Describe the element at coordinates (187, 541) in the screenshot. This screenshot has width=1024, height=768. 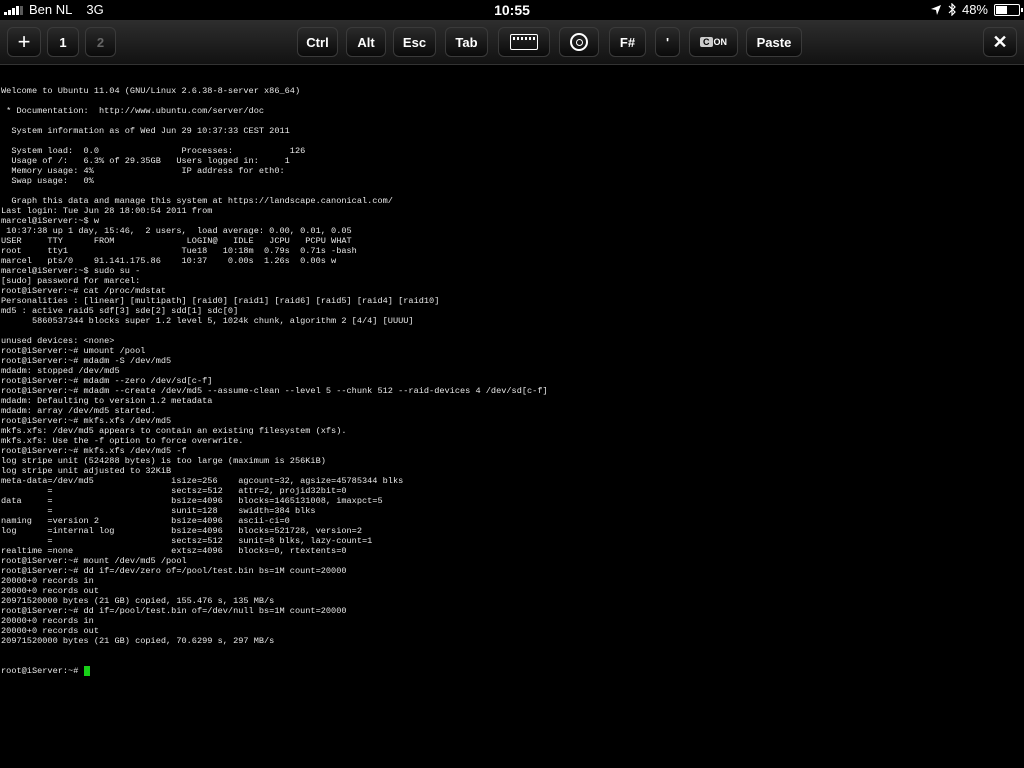
I see `terminal-line: = sectsz=512 sunit=8 blks, lazy-count=1` at that location.